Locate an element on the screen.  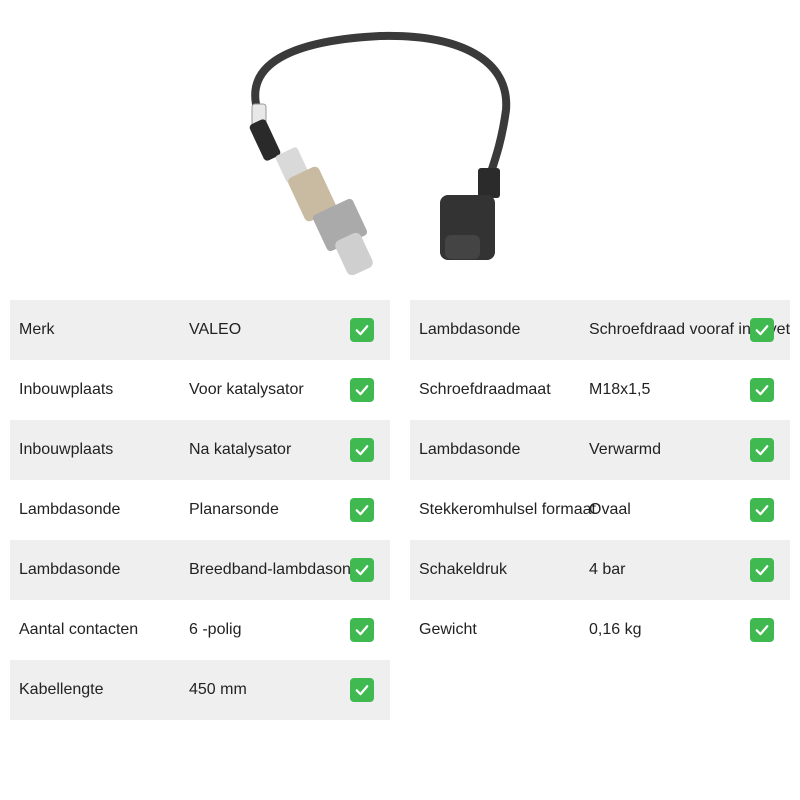
spec-row: Inbouwplaats Na katalysator is located at coordinates (200, 450).